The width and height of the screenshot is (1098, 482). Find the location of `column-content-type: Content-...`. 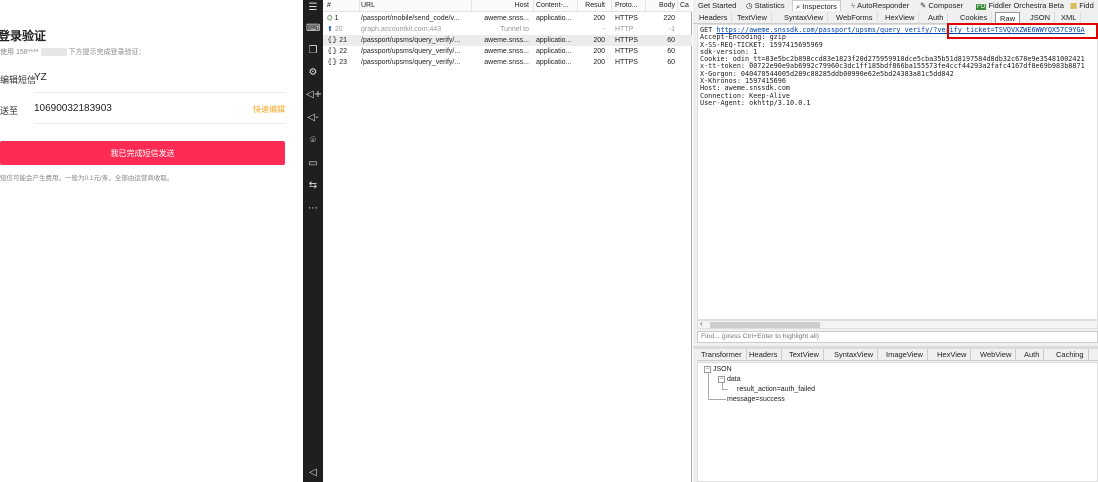

column-content-type: Content-... is located at coordinates (556, 5).